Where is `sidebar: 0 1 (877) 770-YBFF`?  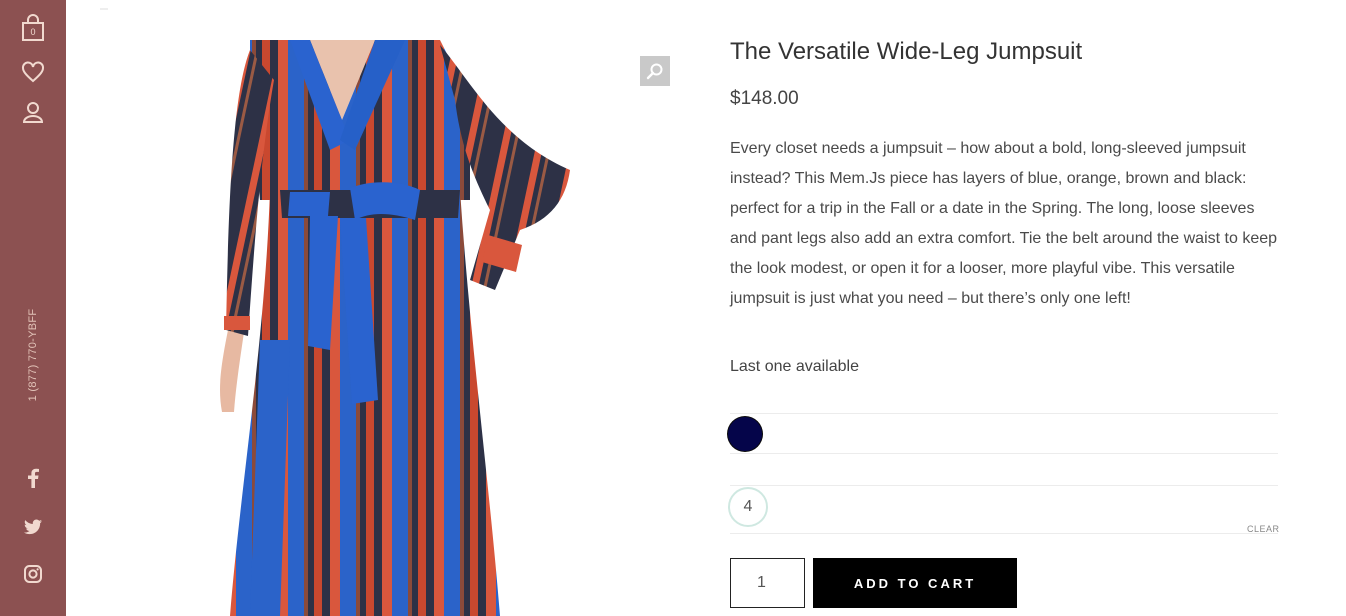
sidebar: 0 1 (877) 770-YBFF is located at coordinates (33, 308).